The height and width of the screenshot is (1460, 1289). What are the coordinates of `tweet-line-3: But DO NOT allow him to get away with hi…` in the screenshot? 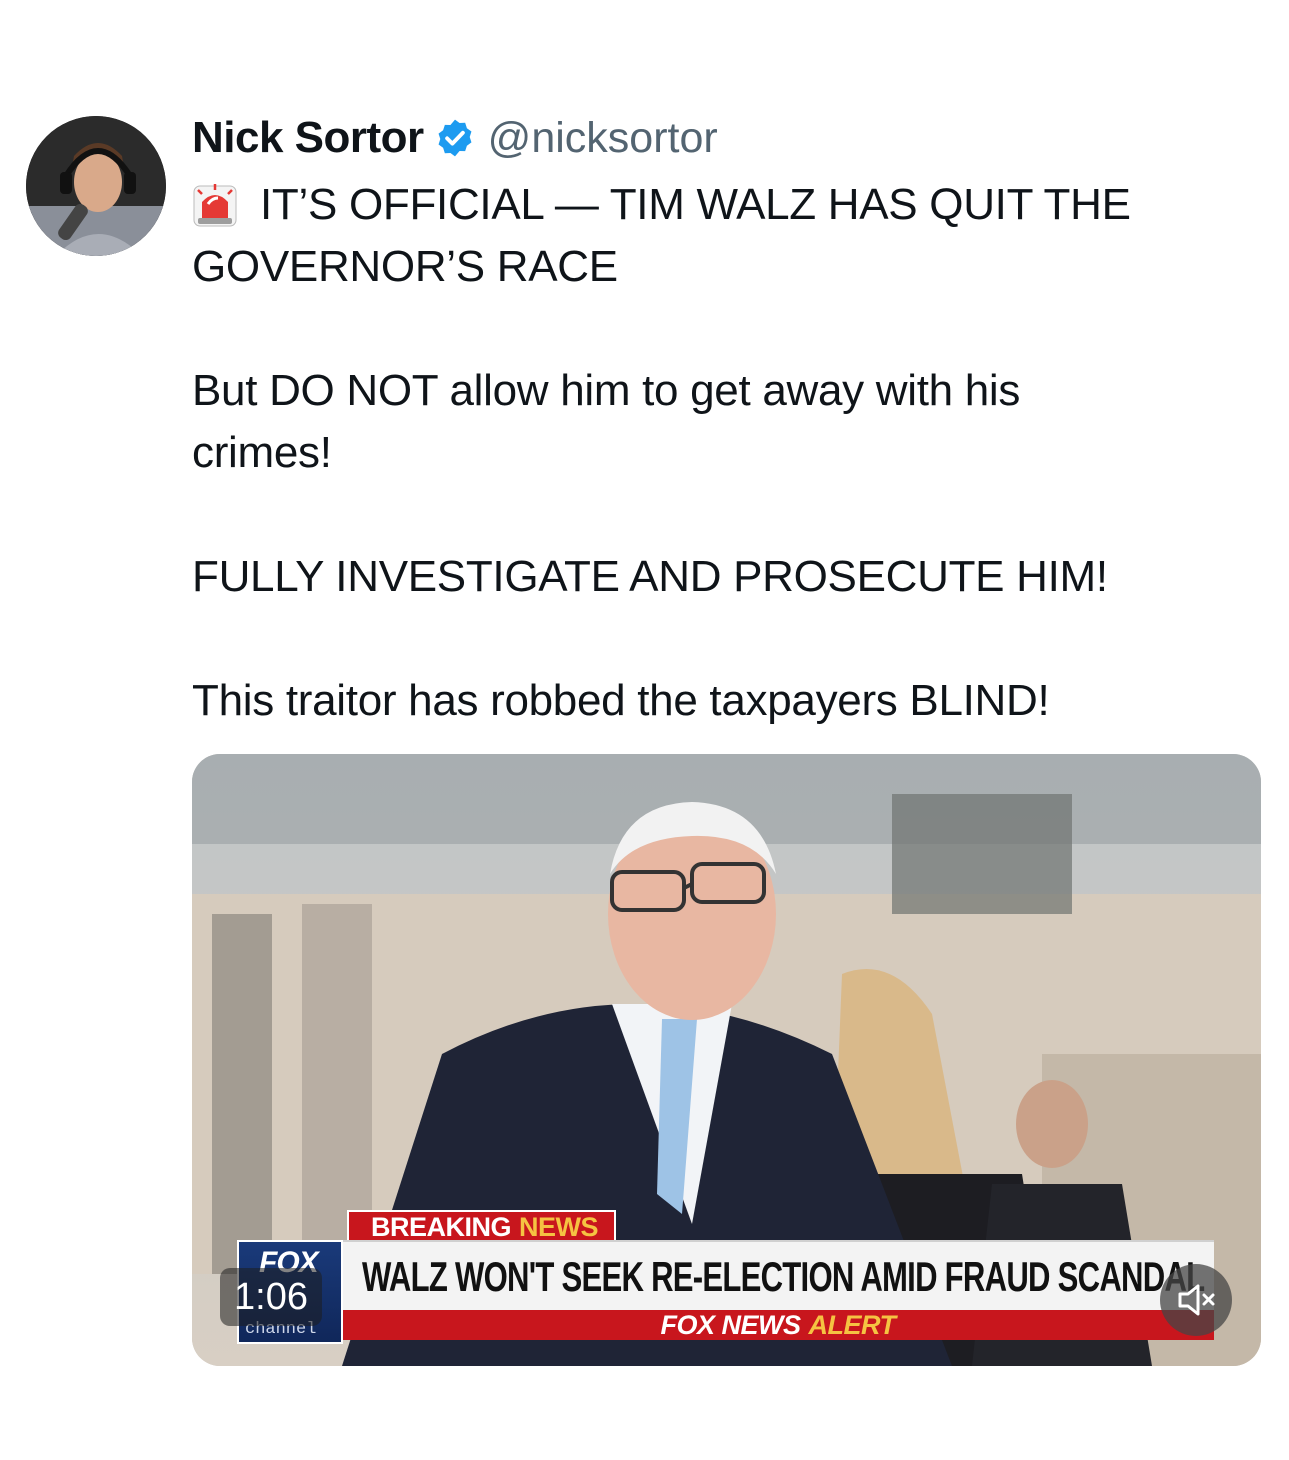 It's located at (722, 391).